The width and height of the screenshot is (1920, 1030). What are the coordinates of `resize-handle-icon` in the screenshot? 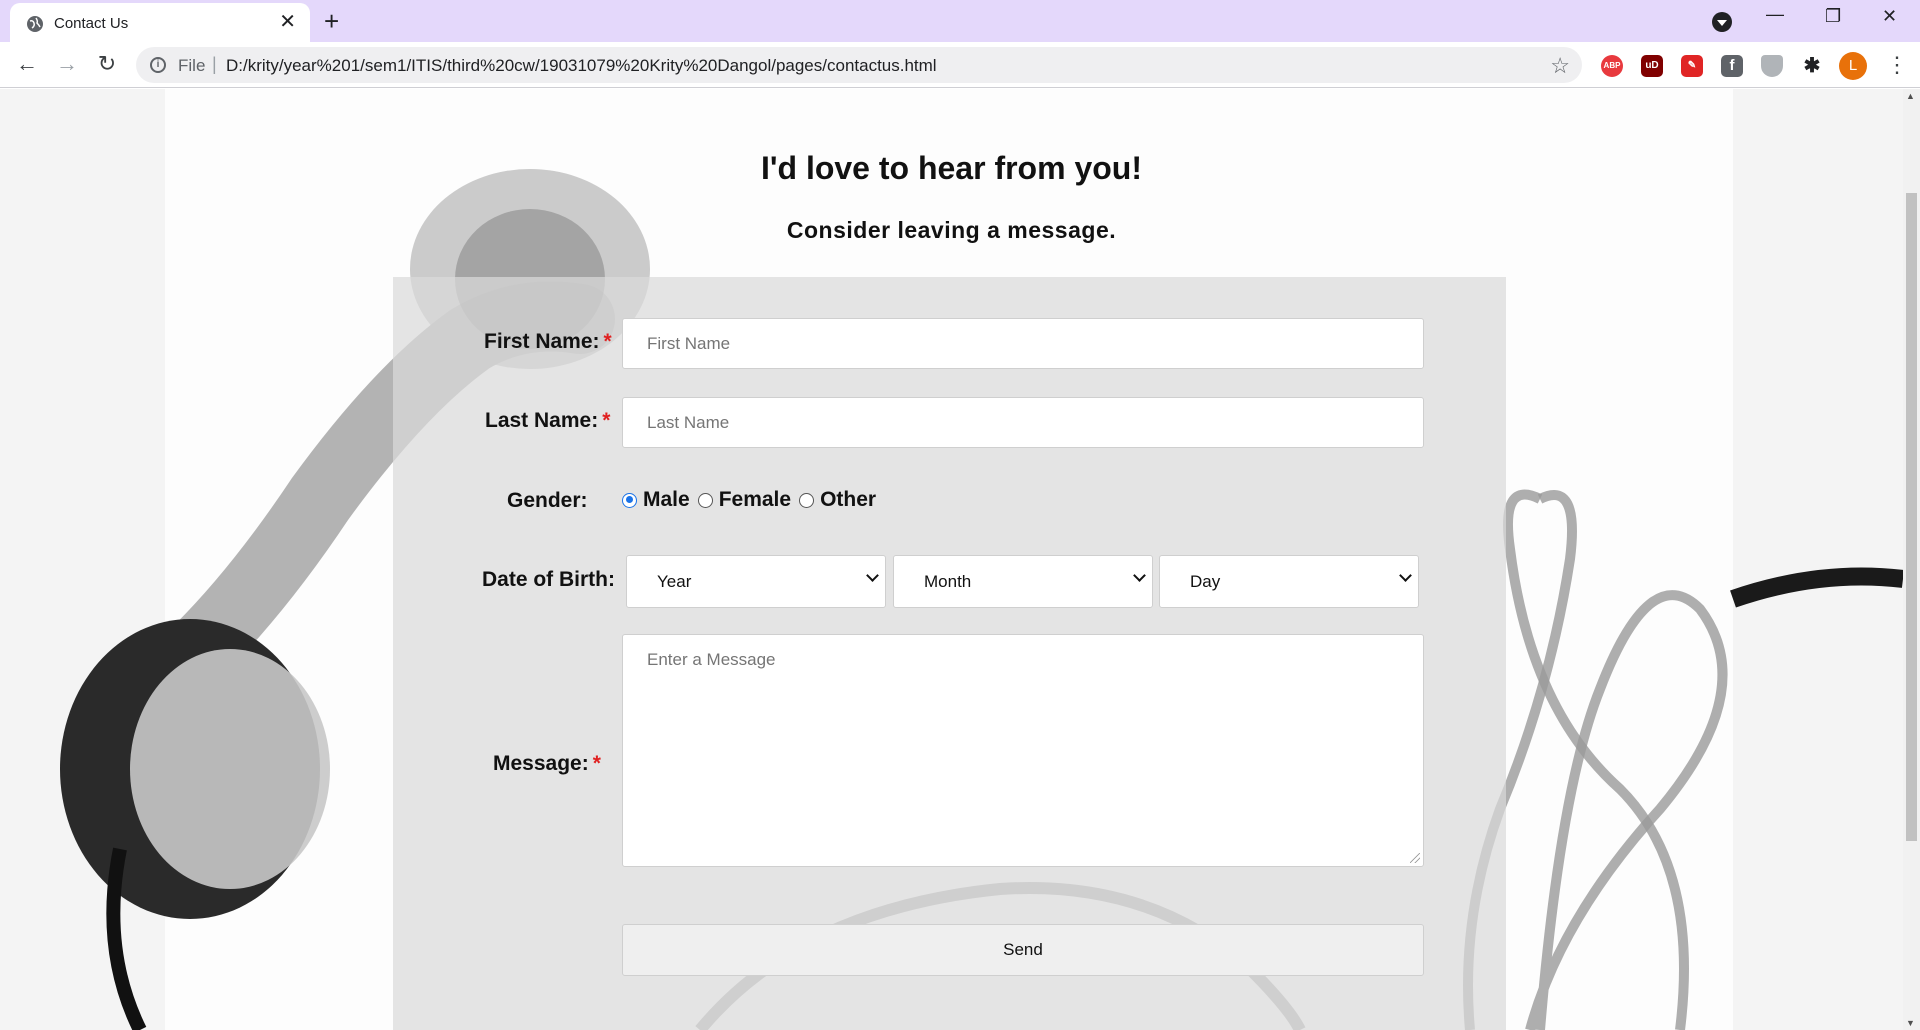 It's located at (1415, 858).